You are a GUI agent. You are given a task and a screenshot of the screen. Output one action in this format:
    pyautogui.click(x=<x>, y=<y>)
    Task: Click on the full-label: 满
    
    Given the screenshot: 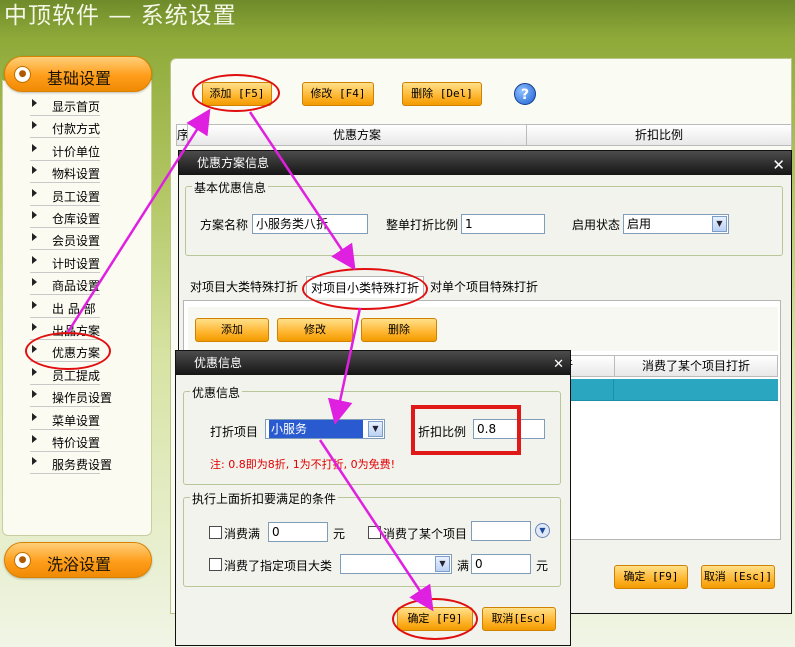 What is the action you would take?
    pyautogui.click(x=463, y=566)
    